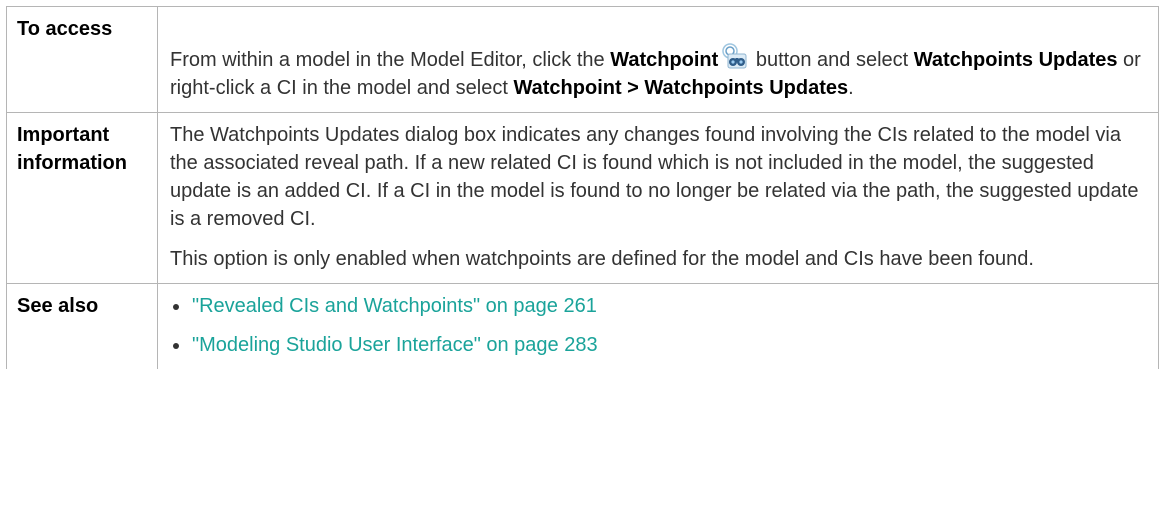  Describe the element at coordinates (851, 88) in the screenshot. I see `text-segment: .` at that location.